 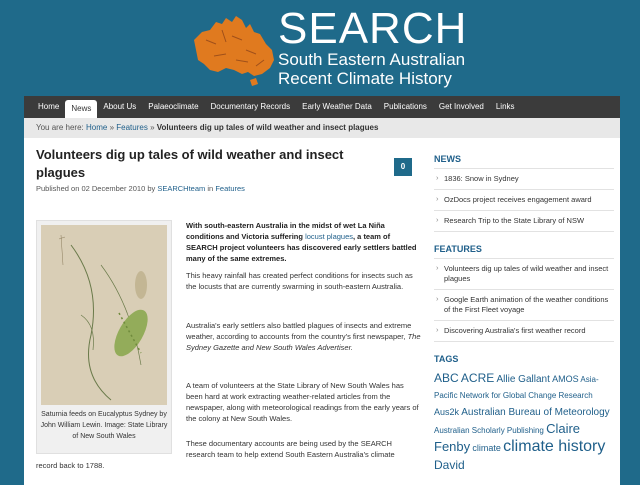 What do you see at coordinates (554, 446) in the screenshot?
I see `tag-link: climate history` at bounding box center [554, 446].